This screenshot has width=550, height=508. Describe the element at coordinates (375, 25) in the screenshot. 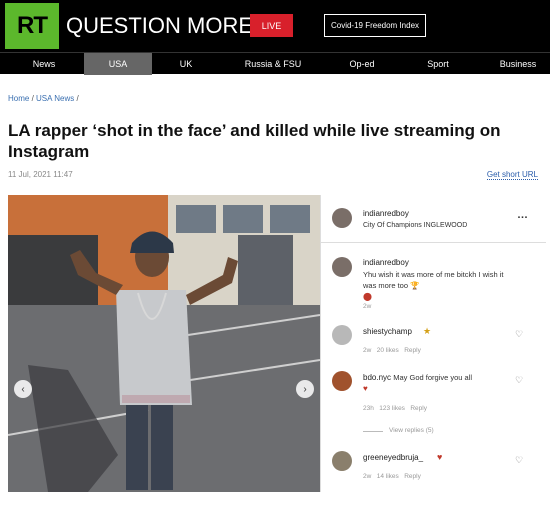

I see `covid-index-button: Covid-19 Freedom Index` at that location.